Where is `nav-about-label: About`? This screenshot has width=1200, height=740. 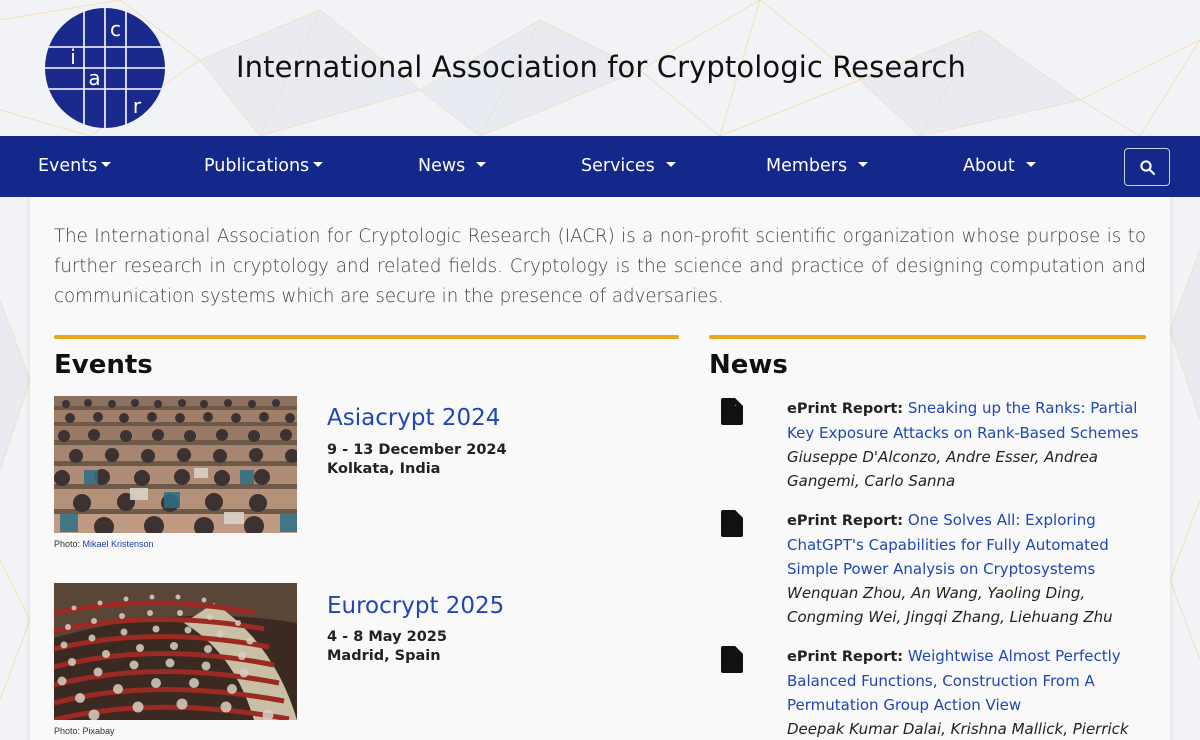 nav-about-label: About is located at coordinates (989, 166).